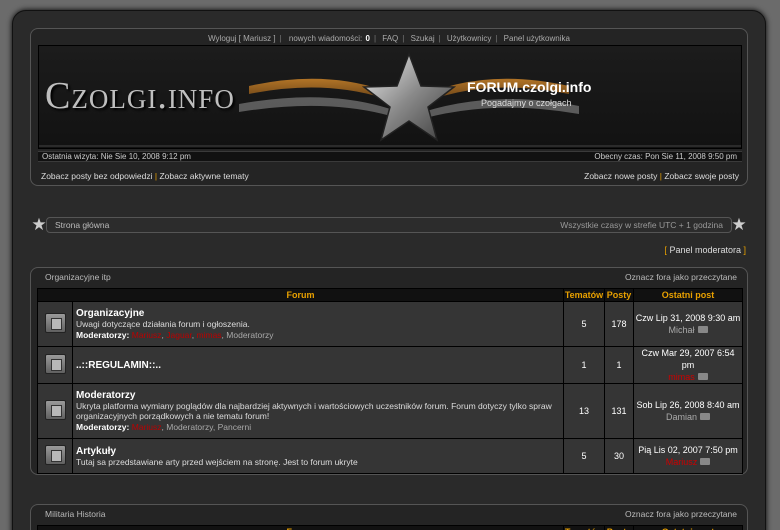 The width and height of the screenshot is (780, 530). I want to click on site-logo: Czolgi.info, so click(140, 96).